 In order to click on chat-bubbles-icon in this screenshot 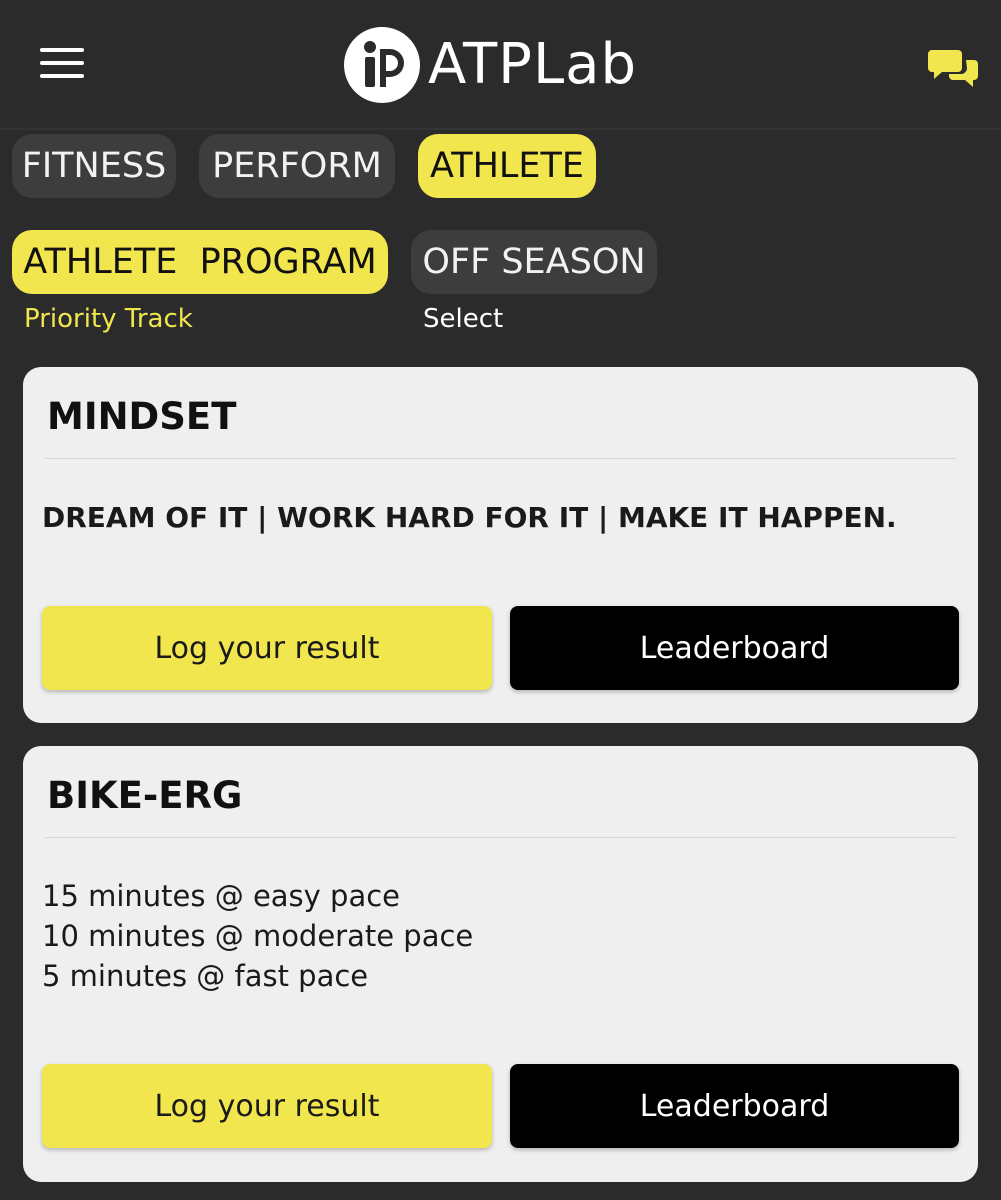, I will do `click(954, 67)`.